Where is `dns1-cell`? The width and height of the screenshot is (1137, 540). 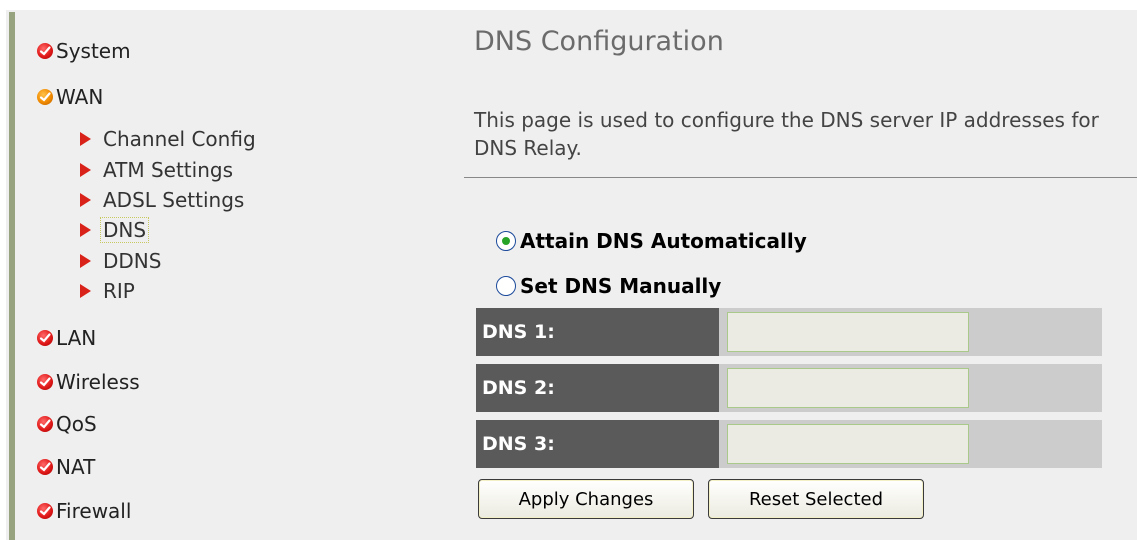 dns1-cell is located at coordinates (910, 332).